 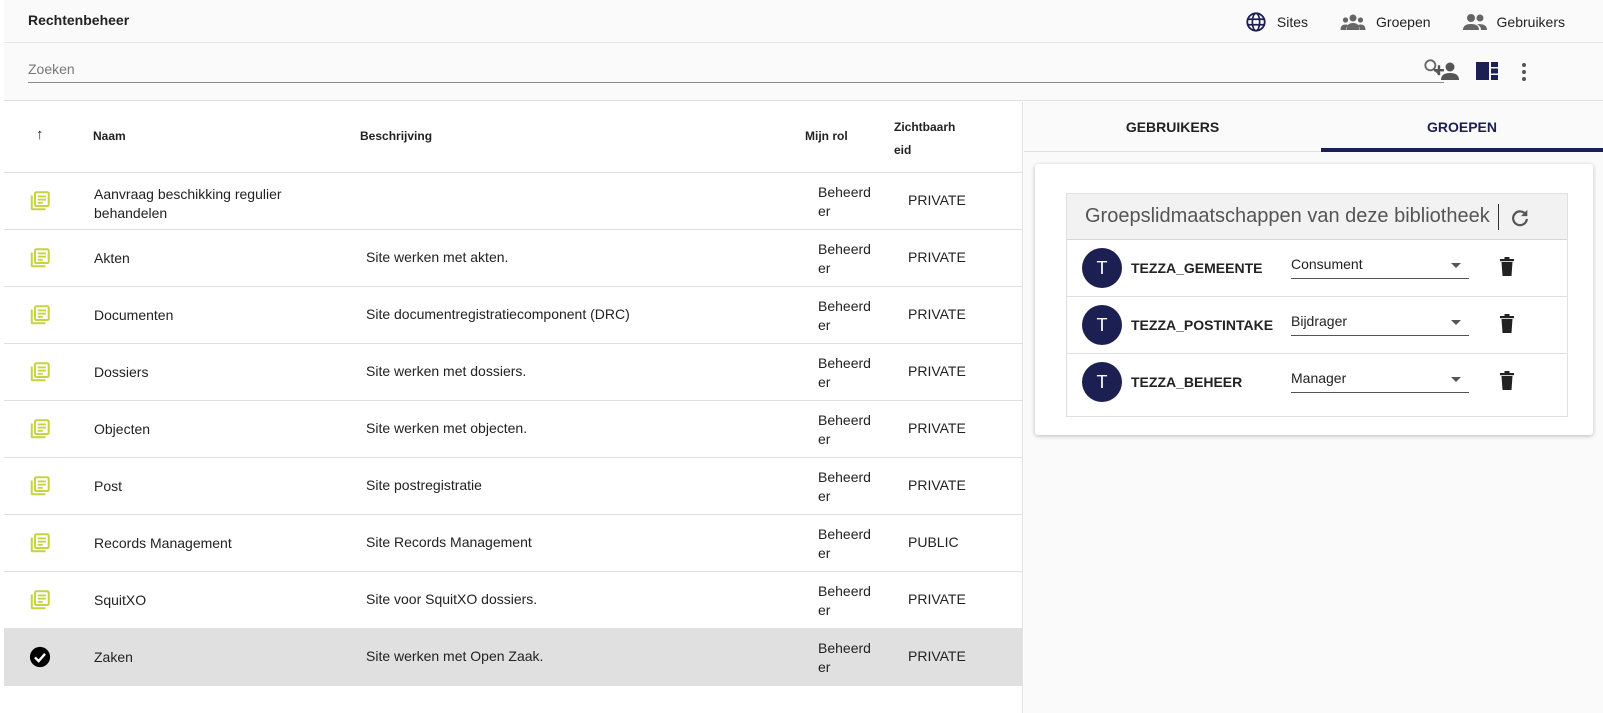 What do you see at coordinates (121, 372) in the screenshot?
I see `site-name: Dossiers` at bounding box center [121, 372].